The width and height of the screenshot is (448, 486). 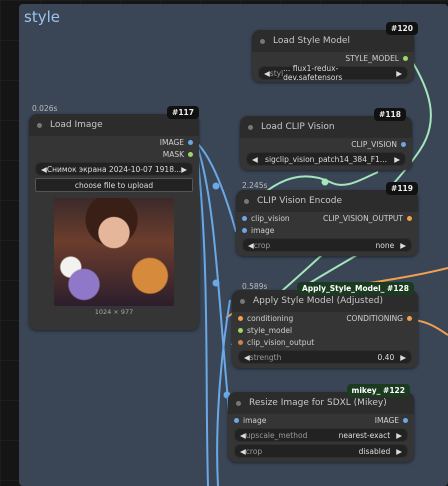 I want to click on output-label: CLIP_VISION_OUTPUT, so click(x=362, y=218).